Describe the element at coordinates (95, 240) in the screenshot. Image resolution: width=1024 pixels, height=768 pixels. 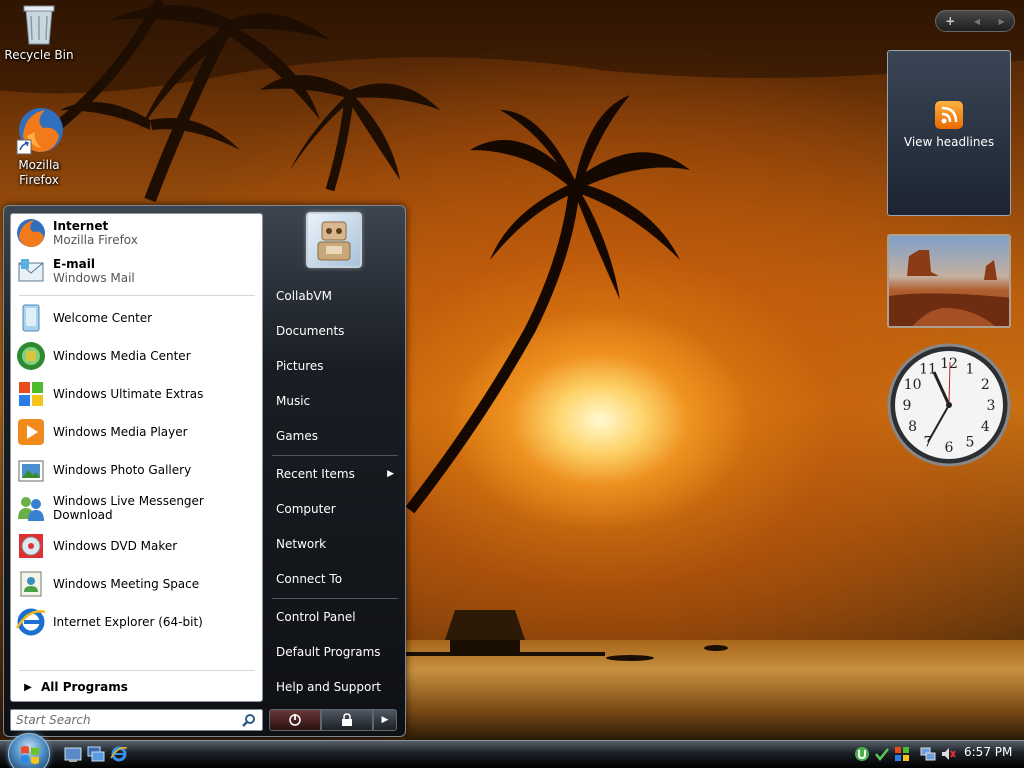
I see `pinned-internet-subtitle: Mozilla Firefox` at that location.